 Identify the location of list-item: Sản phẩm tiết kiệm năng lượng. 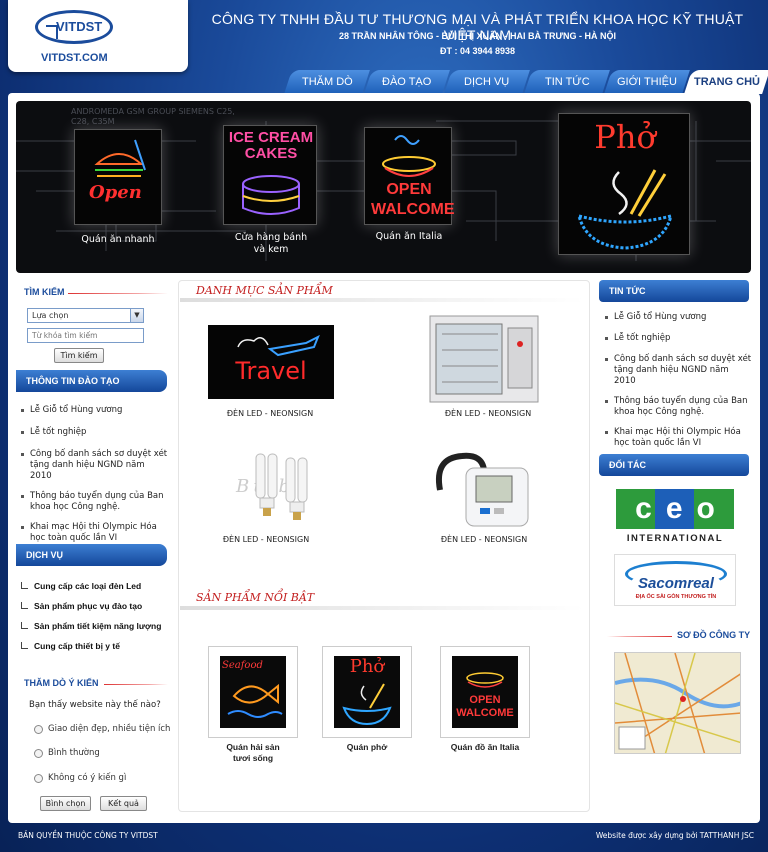
(96, 626).